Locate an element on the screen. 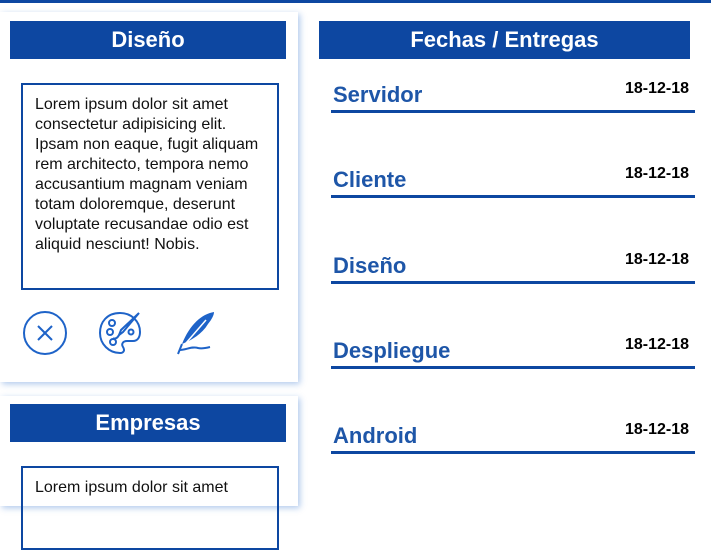 The height and width of the screenshot is (550, 711). deadline-name: Android is located at coordinates (375, 435).